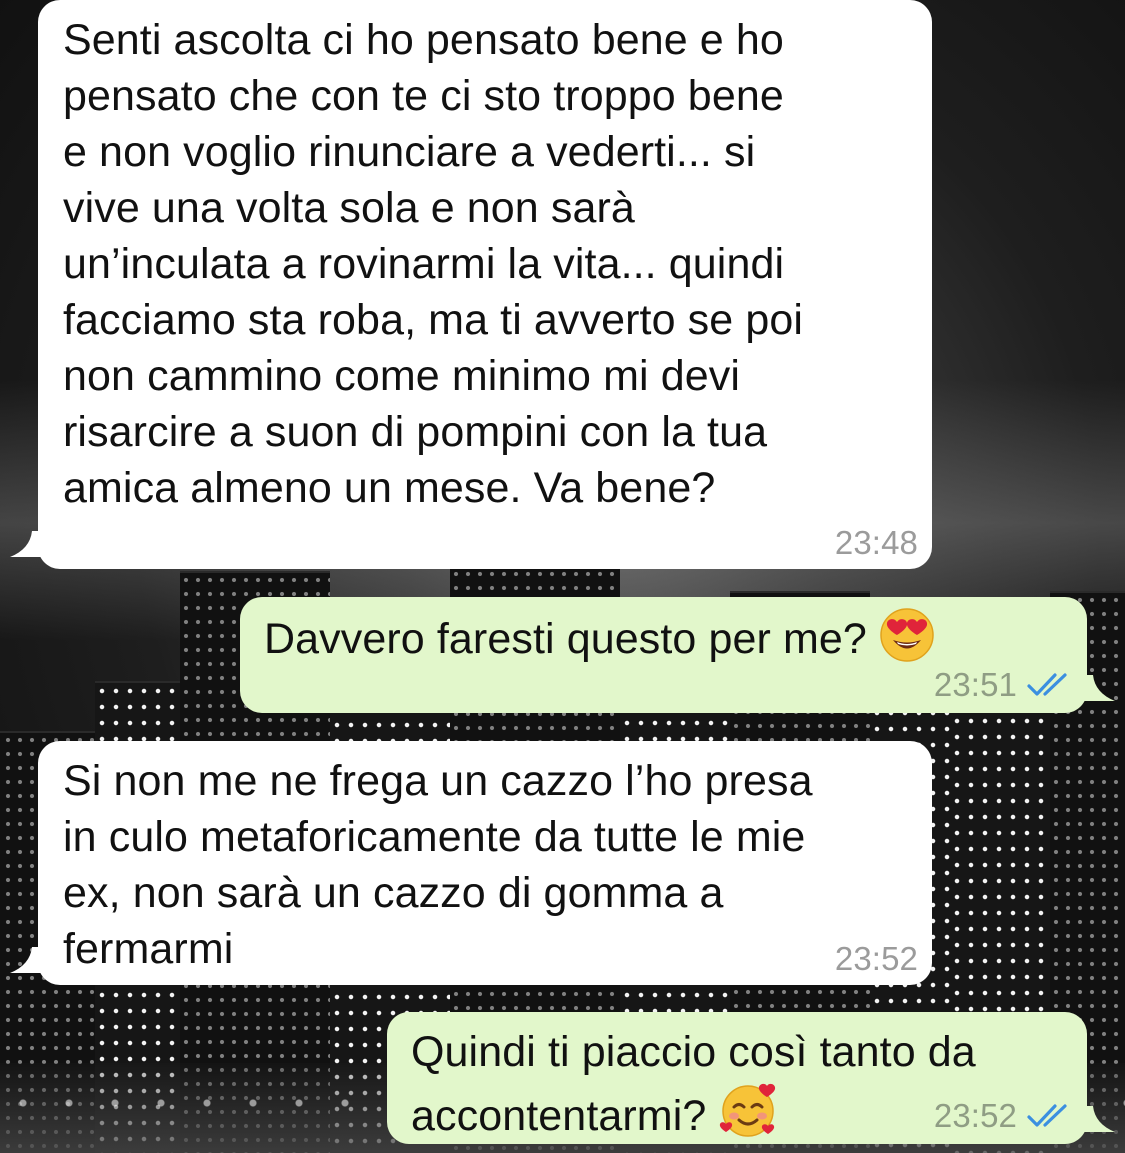  I want to click on message-text: Davvero faresti questo per me?, so click(665, 637).